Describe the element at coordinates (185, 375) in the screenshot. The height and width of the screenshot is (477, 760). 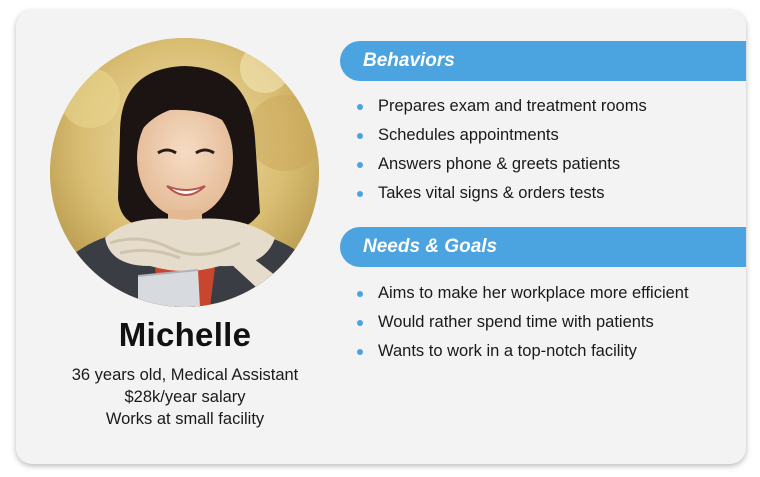
I see `persona-age-role: 36 years old, Medical Assistant` at that location.